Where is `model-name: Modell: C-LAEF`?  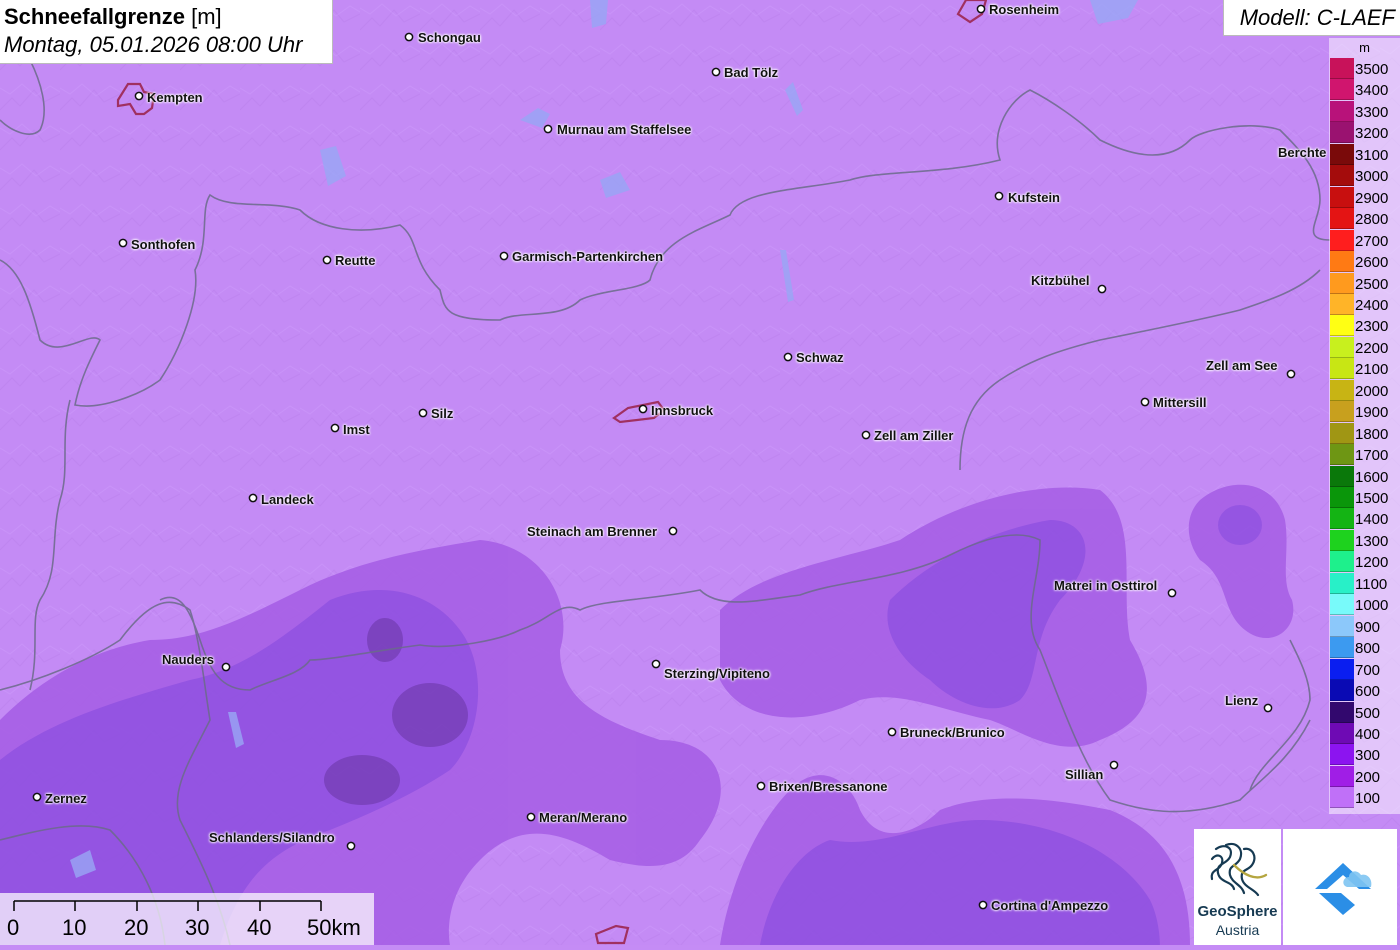
model-name: Modell: C-LAEF is located at coordinates (1317, 17).